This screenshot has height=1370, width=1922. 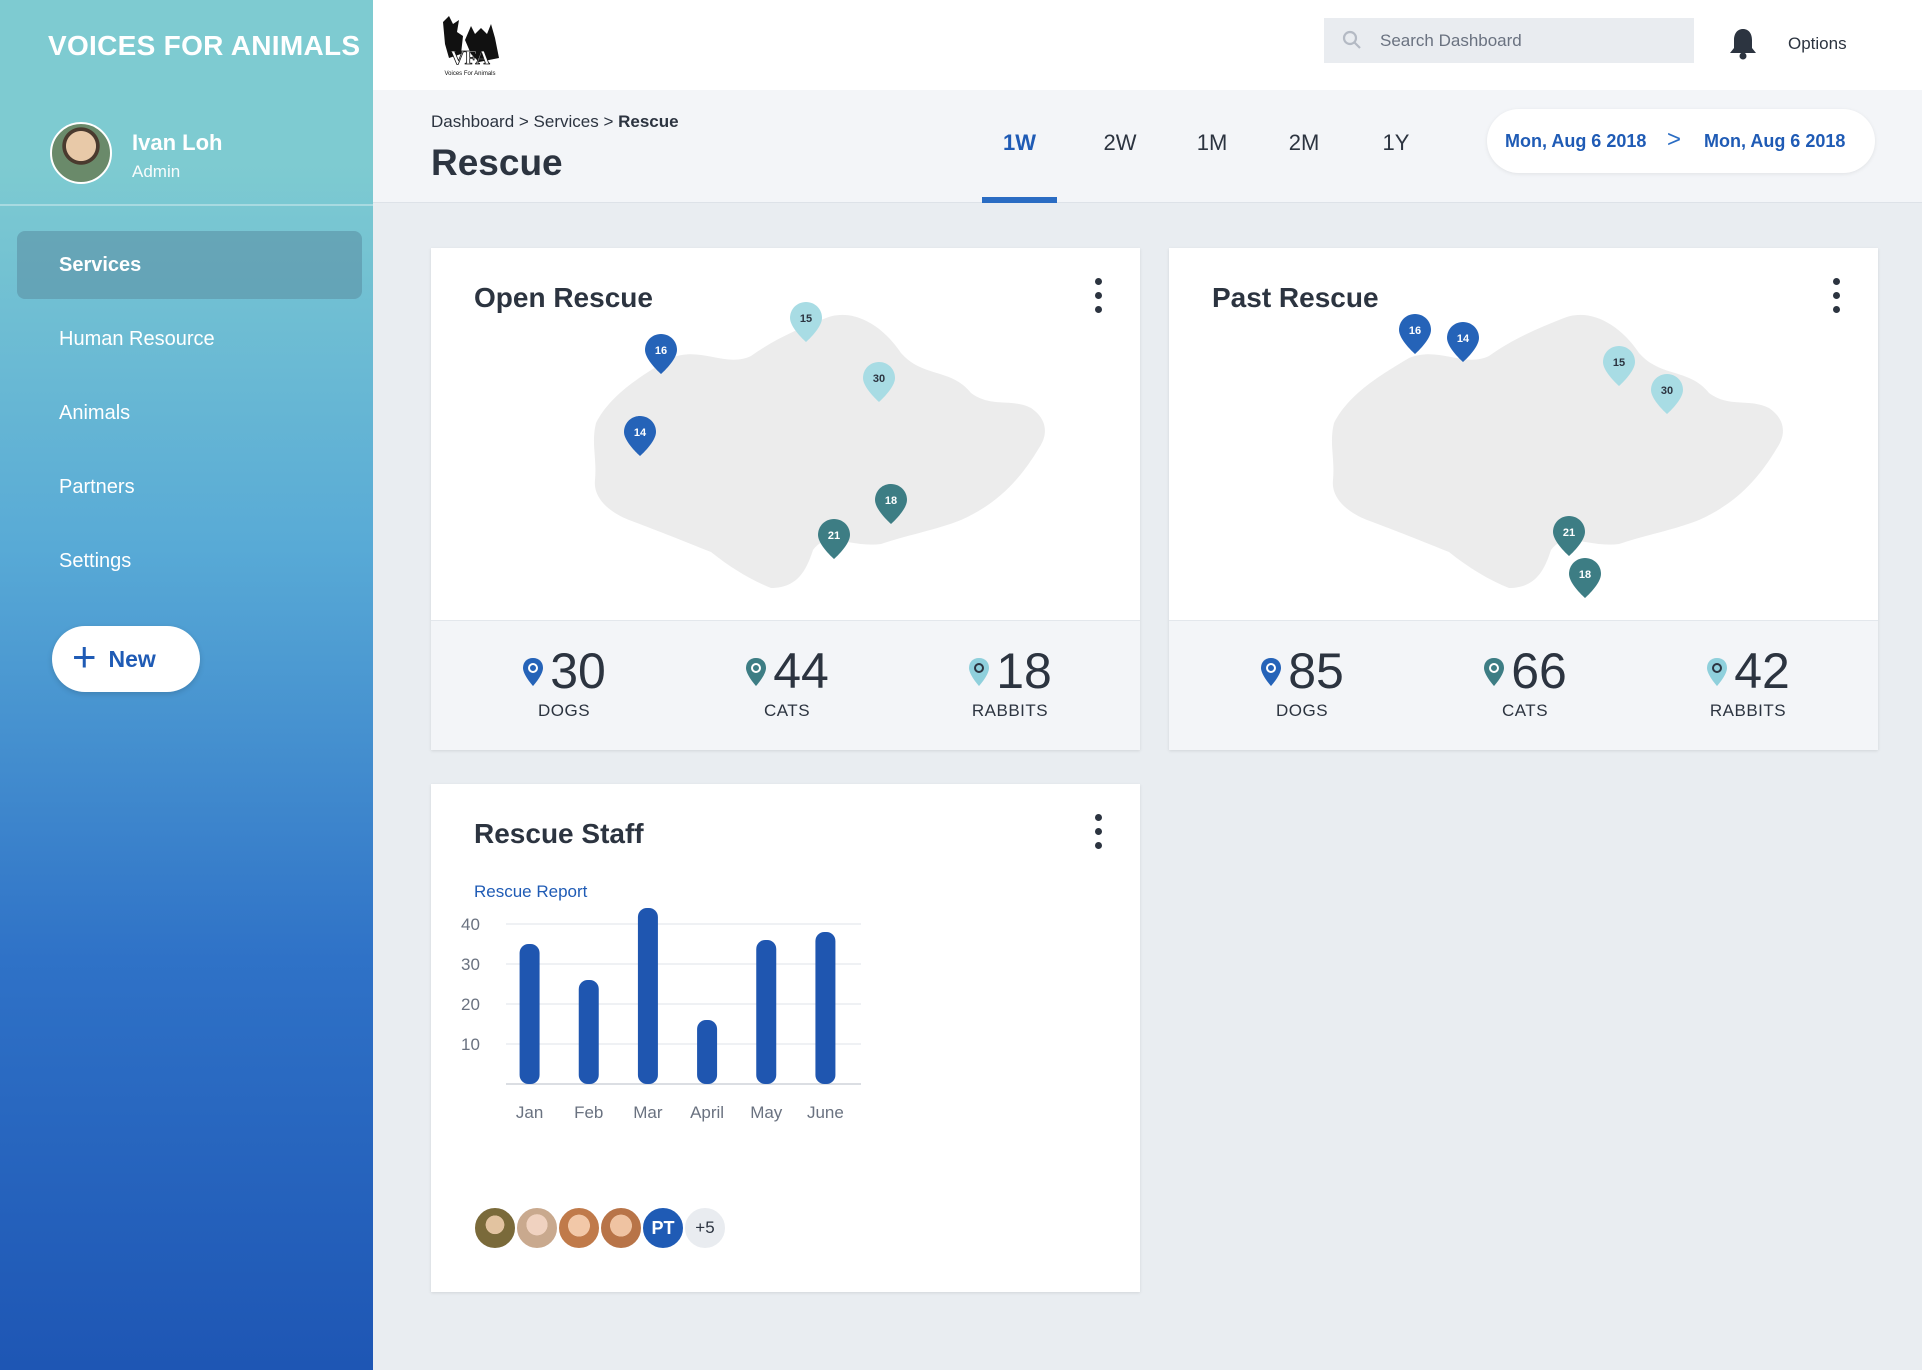 I want to click on map-pin: 16, so click(x=1415, y=334).